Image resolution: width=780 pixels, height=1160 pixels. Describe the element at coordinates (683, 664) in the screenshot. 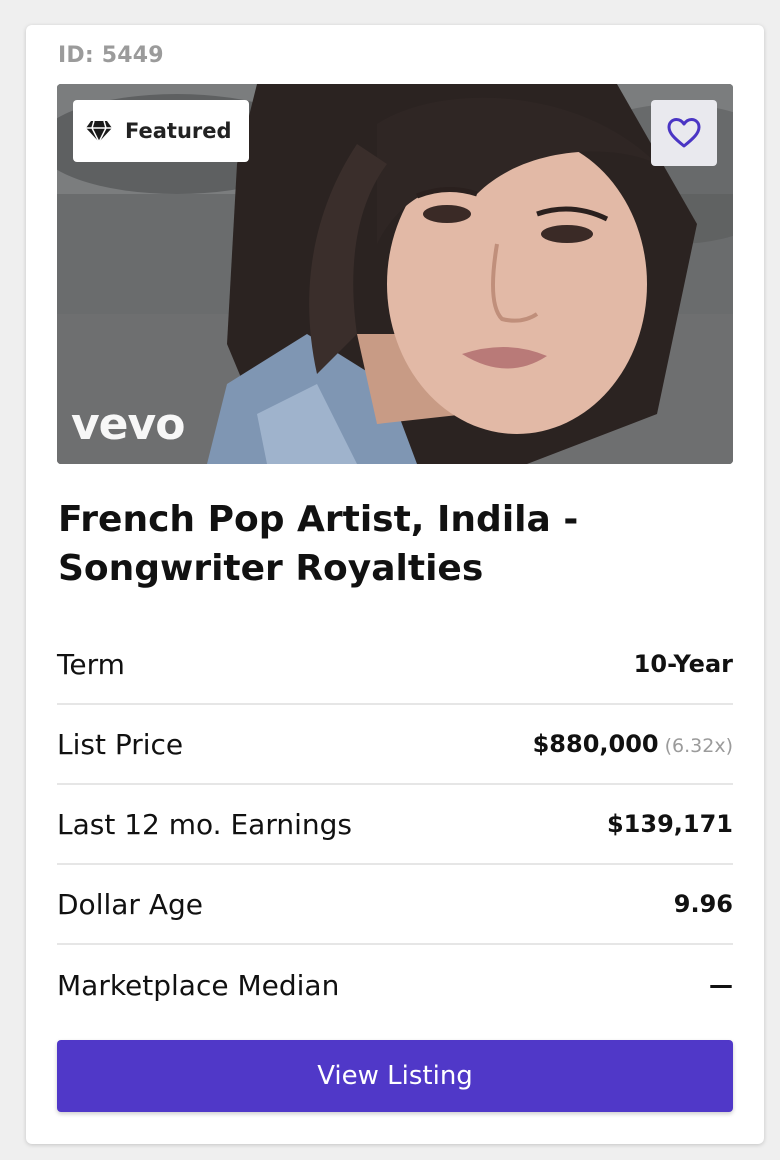

I see `stat-value: 10-Year` at that location.